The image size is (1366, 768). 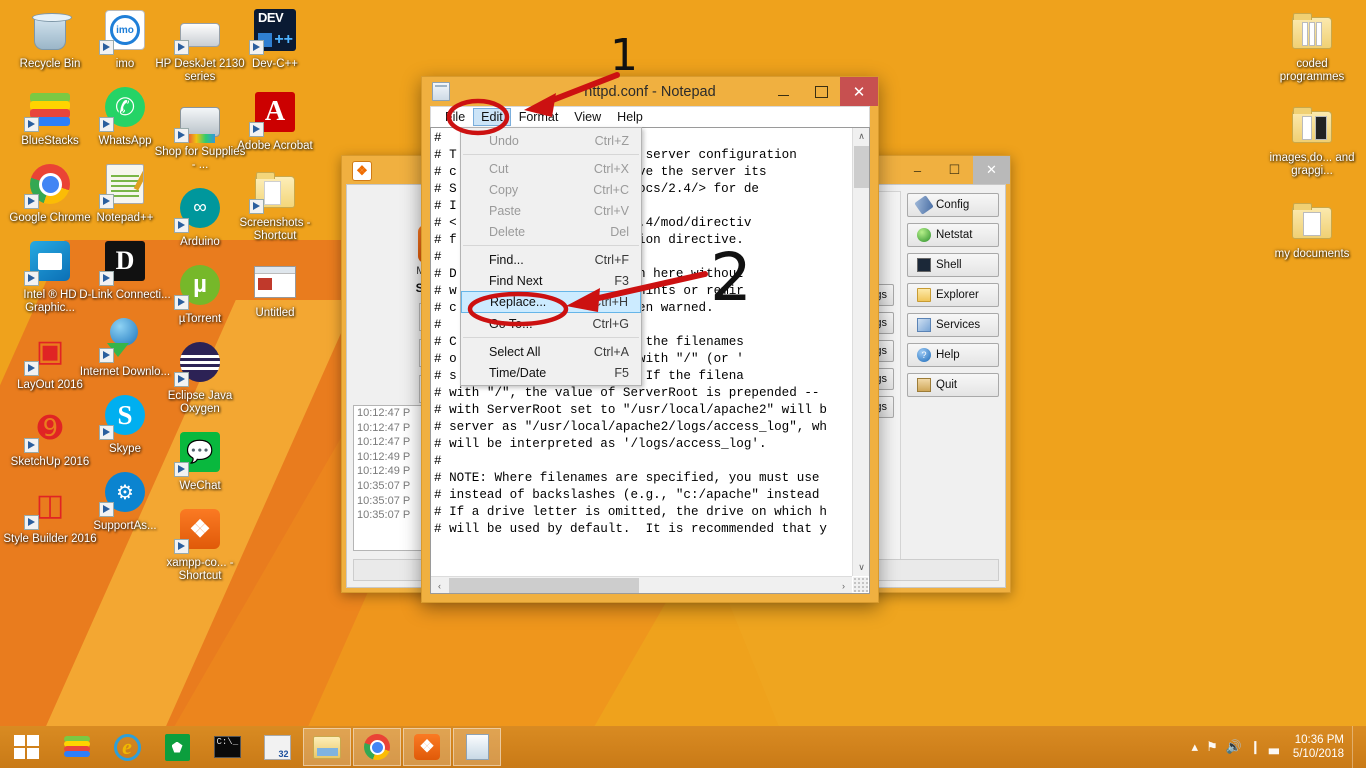 What do you see at coordinates (1234, 747) in the screenshot?
I see `volume-icon: 🔊` at bounding box center [1234, 747].